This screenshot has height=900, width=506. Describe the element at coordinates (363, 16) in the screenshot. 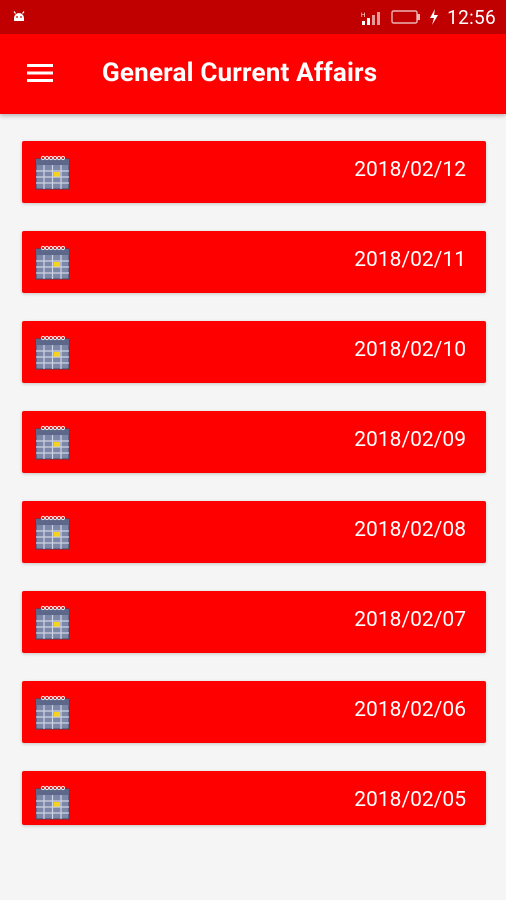

I see `svg-text: H` at that location.